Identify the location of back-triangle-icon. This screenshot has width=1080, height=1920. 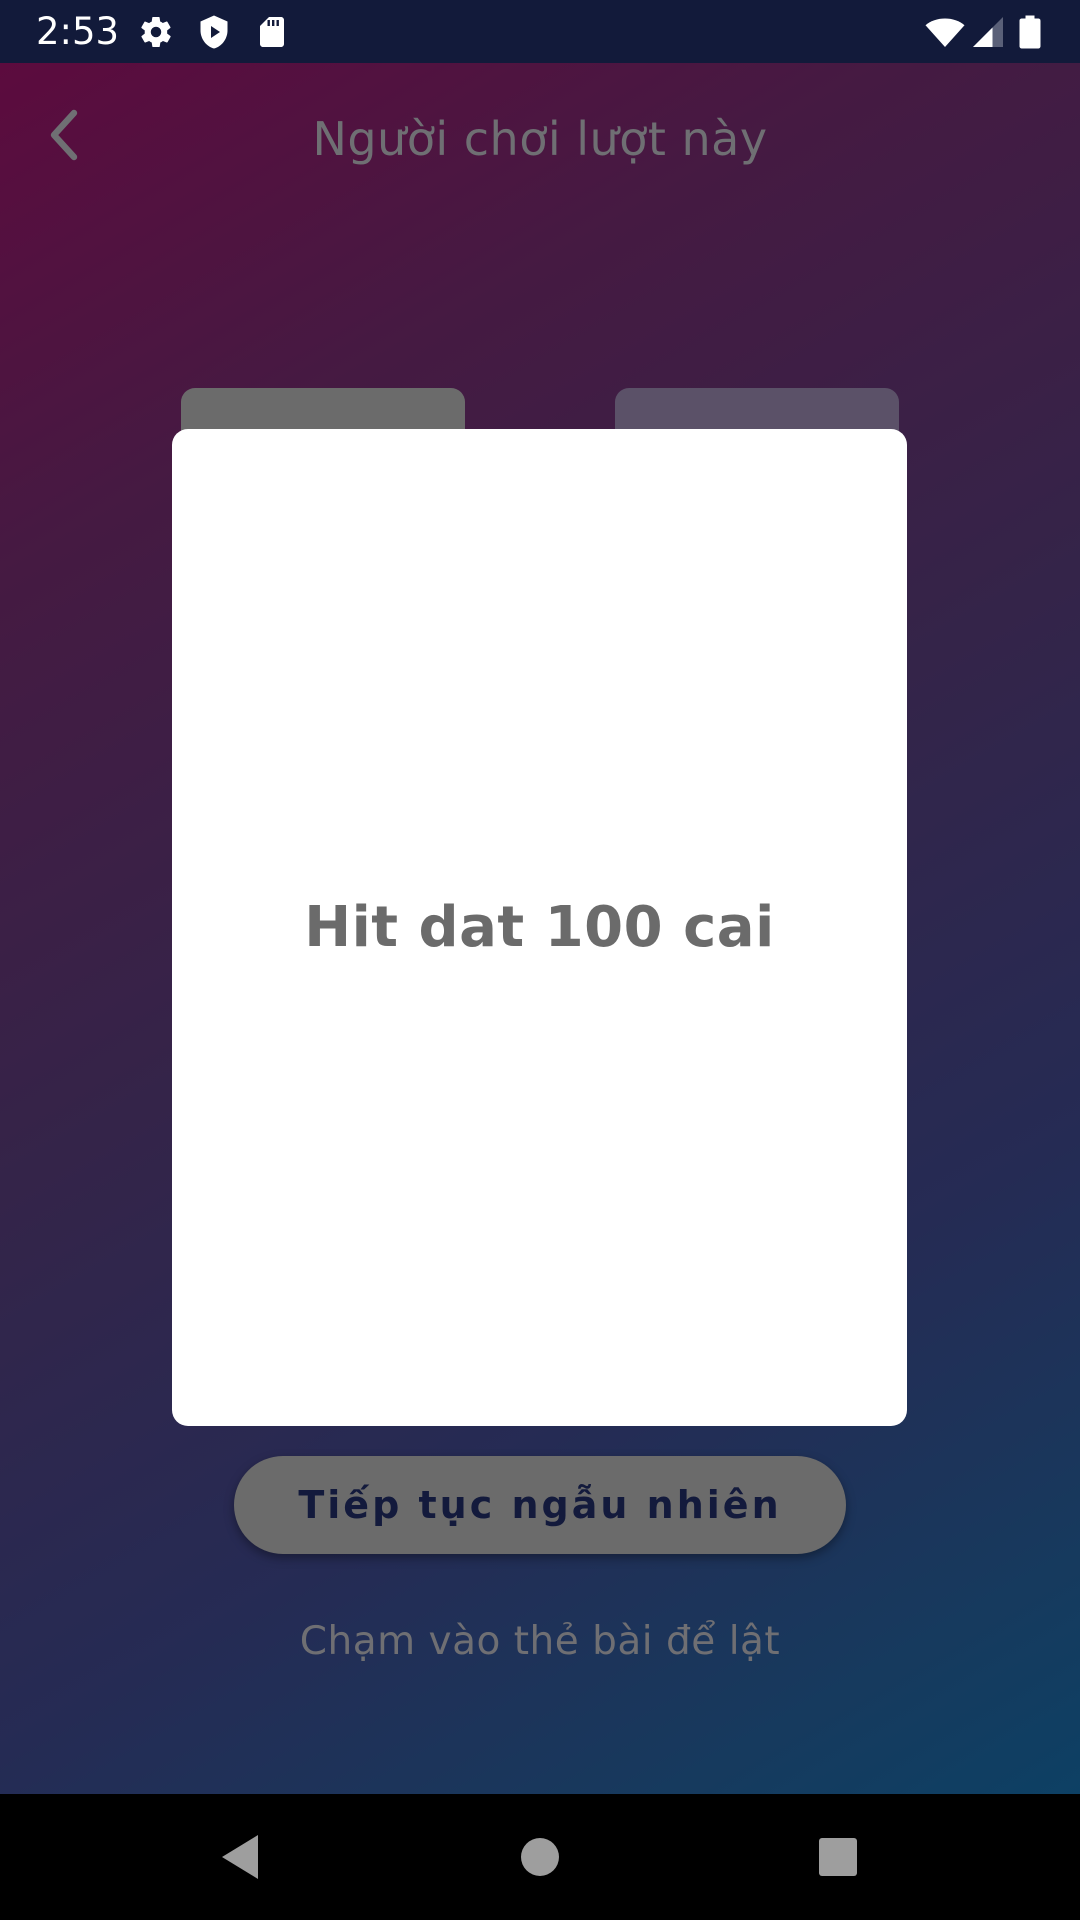
(240, 1857).